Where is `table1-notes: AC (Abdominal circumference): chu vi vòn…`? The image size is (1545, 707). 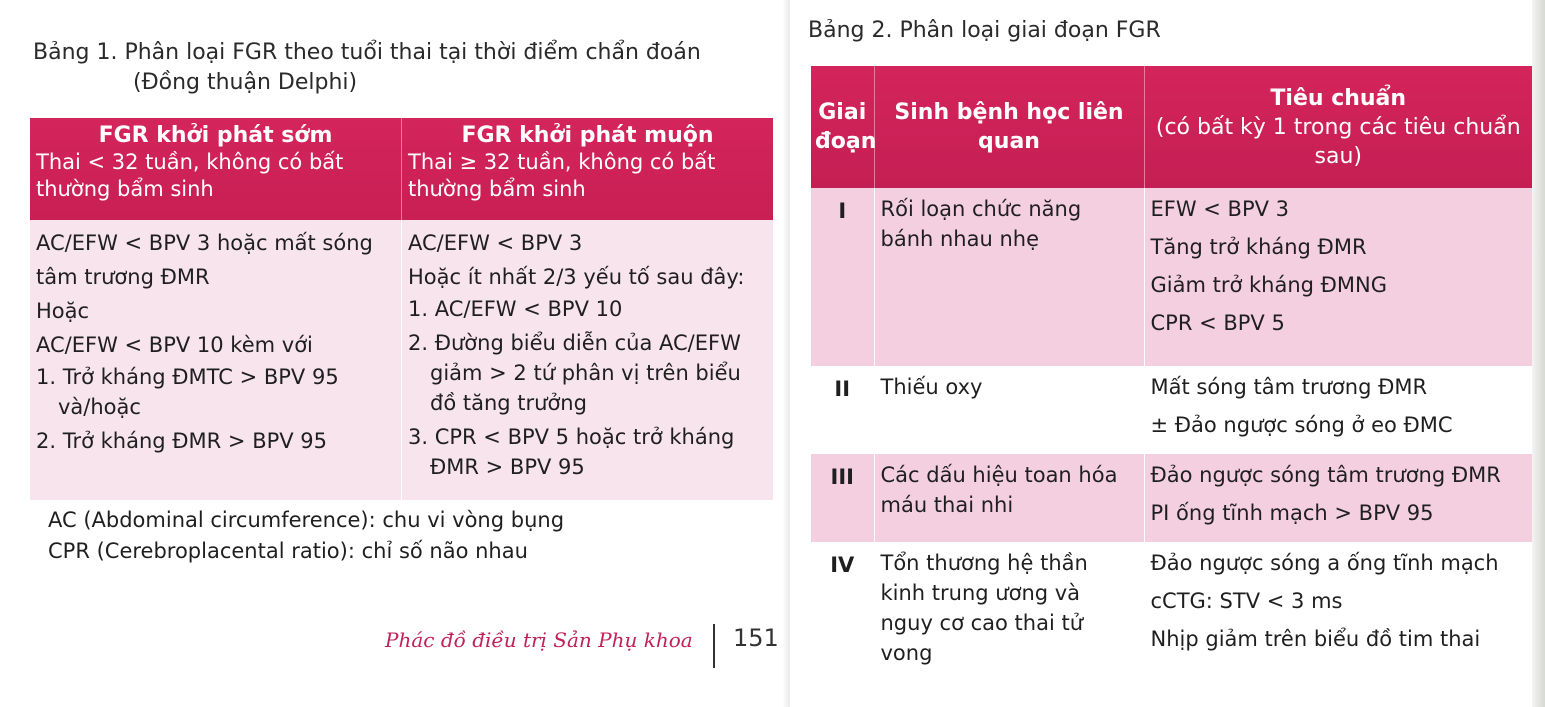
table1-notes: AC (Abdominal circumference): chu vi vòn… is located at coordinates (306, 536).